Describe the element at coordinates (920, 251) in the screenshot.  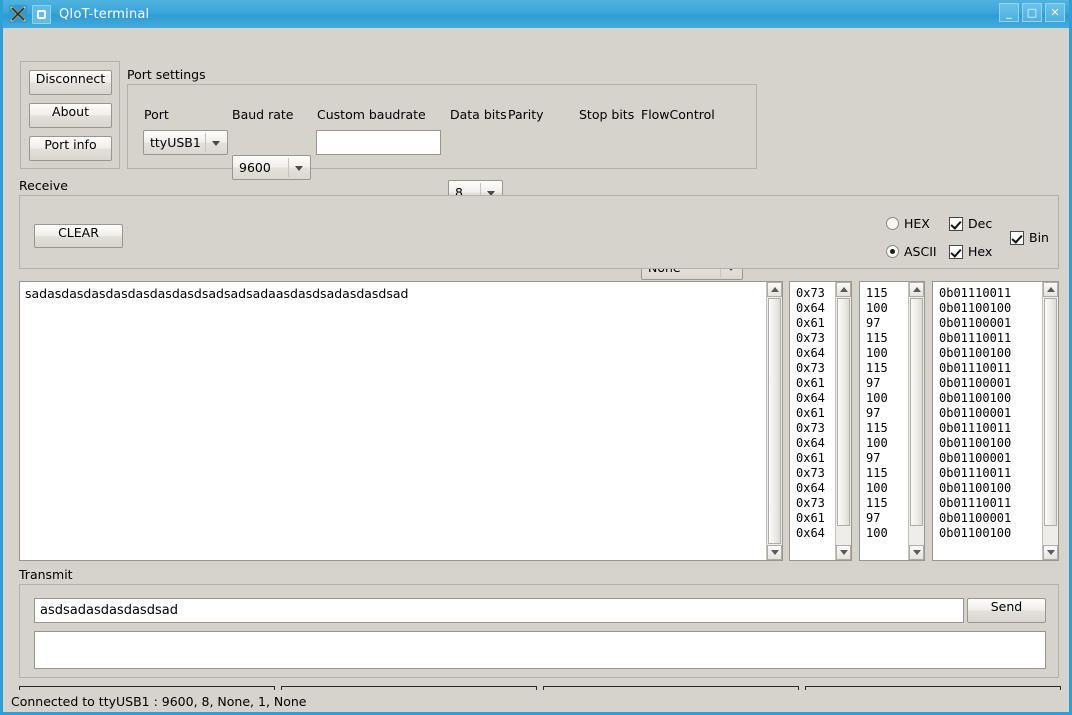
I see `ascii-radio-label: ASCII` at that location.